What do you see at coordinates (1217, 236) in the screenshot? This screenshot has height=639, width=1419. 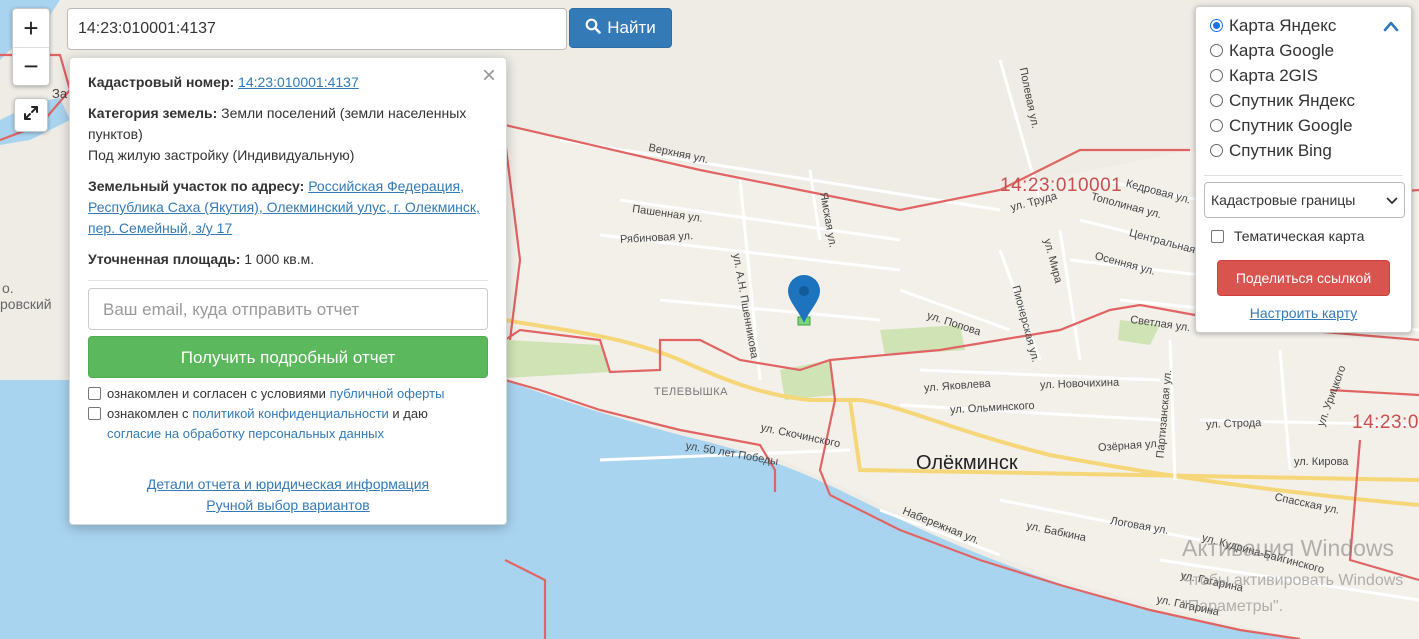 I see `thematic-map-checkbox` at bounding box center [1217, 236].